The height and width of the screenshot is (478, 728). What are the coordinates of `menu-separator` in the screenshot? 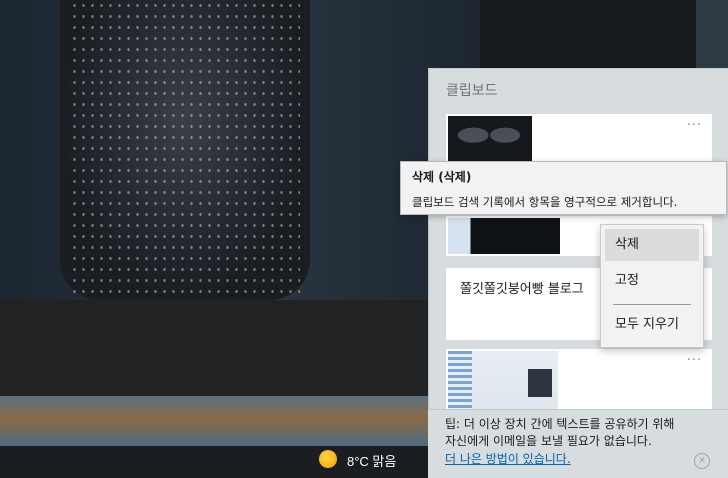 It's located at (652, 304).